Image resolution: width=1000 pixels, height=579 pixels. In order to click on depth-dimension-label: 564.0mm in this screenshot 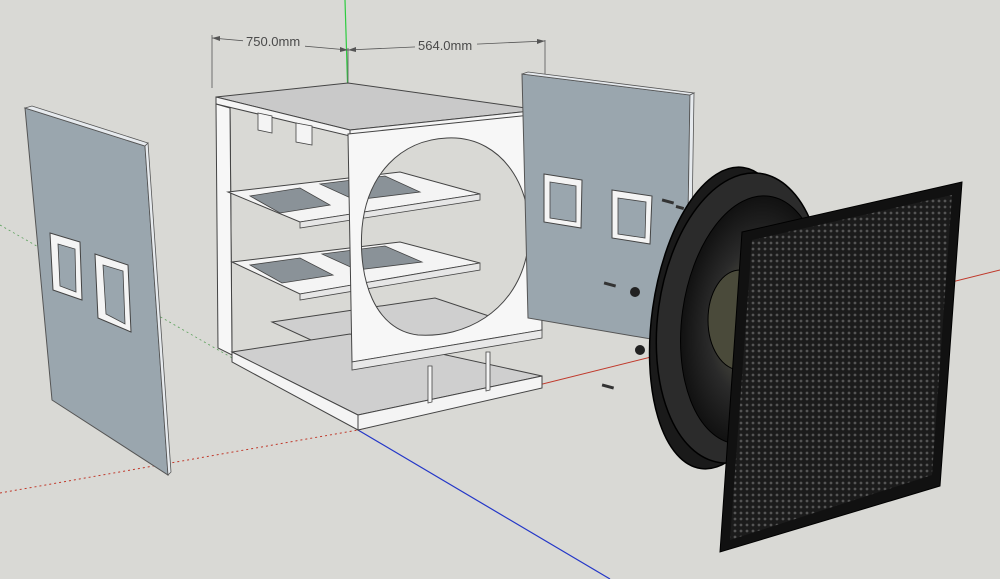, I will do `click(445, 45)`.